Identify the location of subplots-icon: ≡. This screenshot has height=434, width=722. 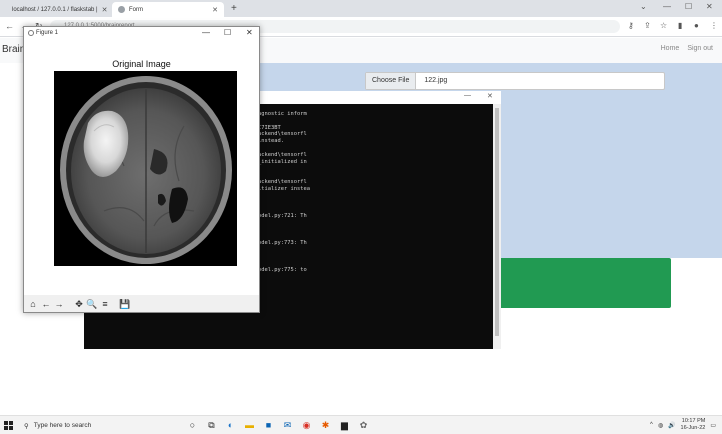
(105, 304).